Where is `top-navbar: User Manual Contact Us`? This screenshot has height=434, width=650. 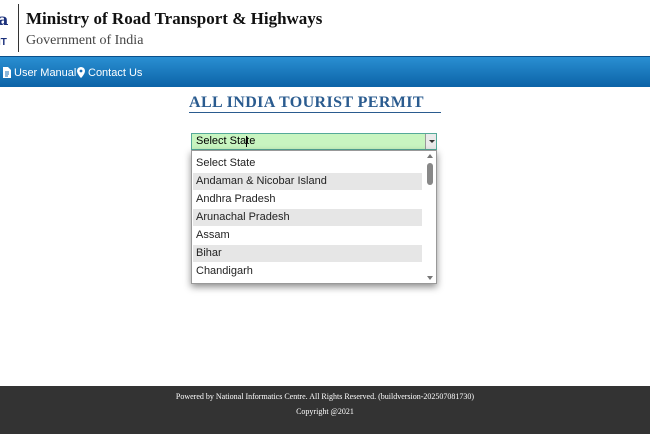 top-navbar: User Manual Contact Us is located at coordinates (325, 71).